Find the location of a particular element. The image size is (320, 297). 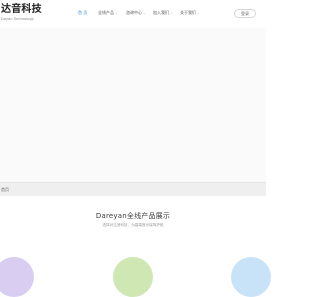

section-title: Dareyan全线产品展示 is located at coordinates (133, 216).